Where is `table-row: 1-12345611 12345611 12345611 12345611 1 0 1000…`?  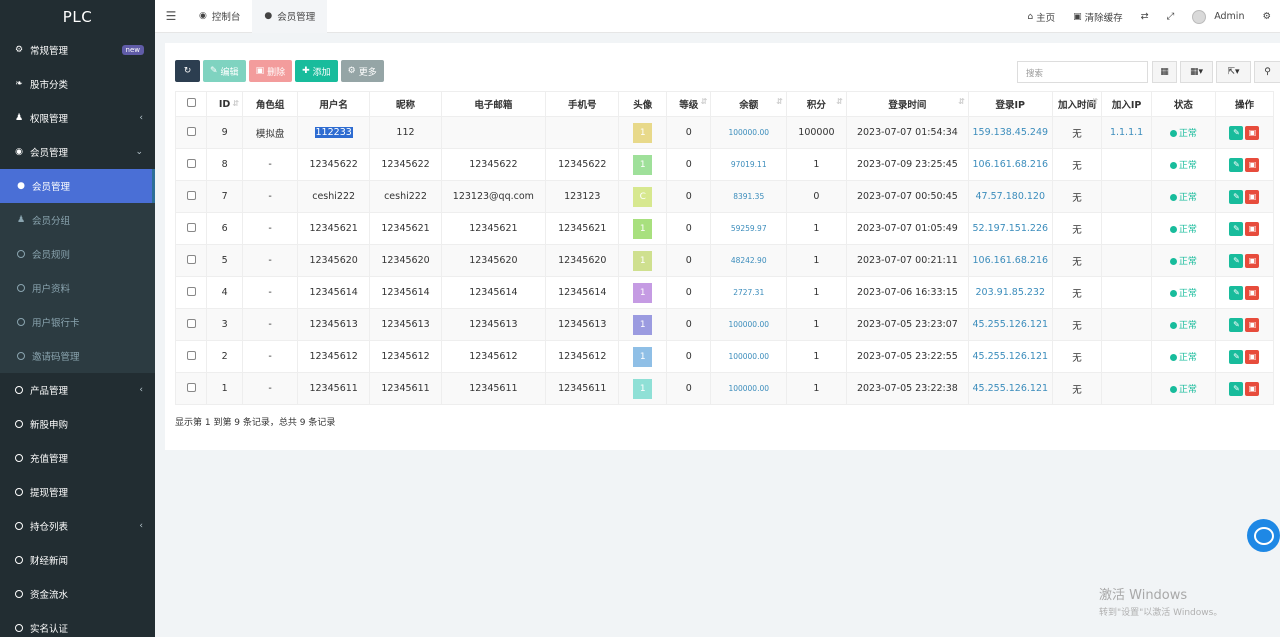 table-row: 1-12345611 12345611 12345611 12345611 1 0 1000… is located at coordinates (724, 388).